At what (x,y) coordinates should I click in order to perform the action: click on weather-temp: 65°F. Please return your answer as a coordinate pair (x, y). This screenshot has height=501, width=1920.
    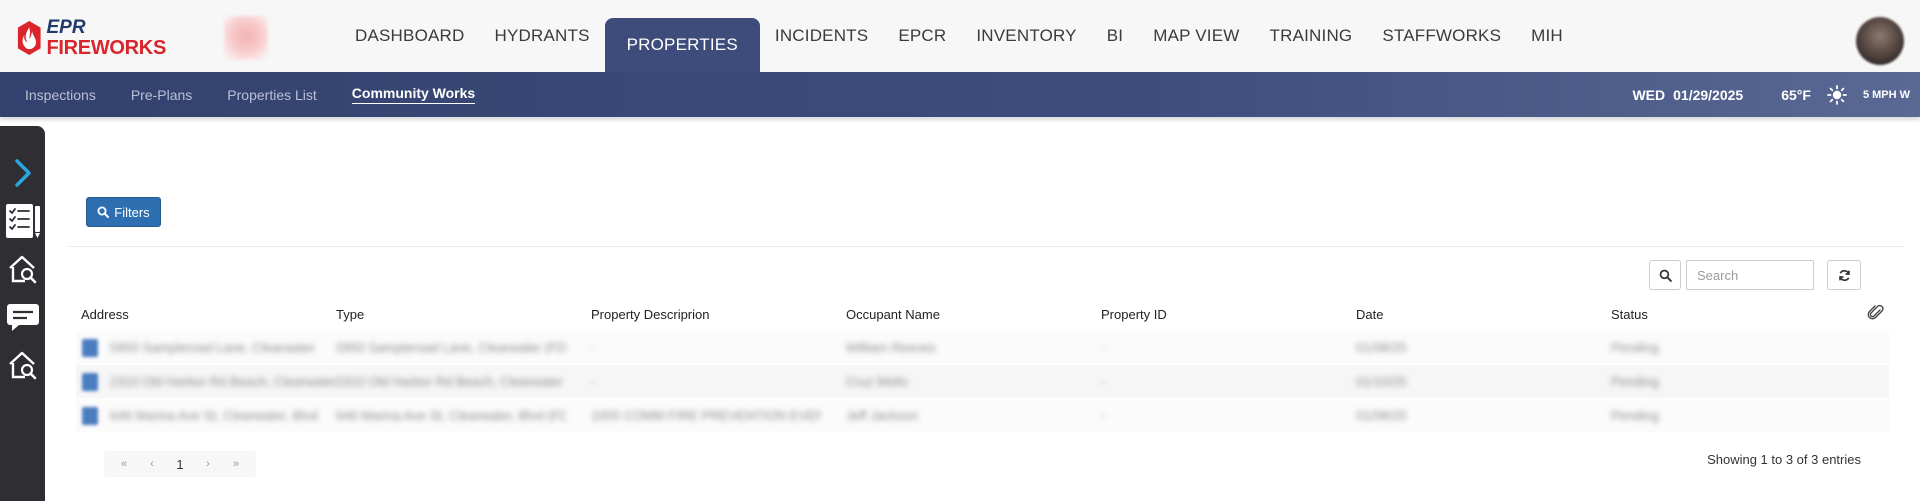
    Looking at the image, I should click on (1796, 94).